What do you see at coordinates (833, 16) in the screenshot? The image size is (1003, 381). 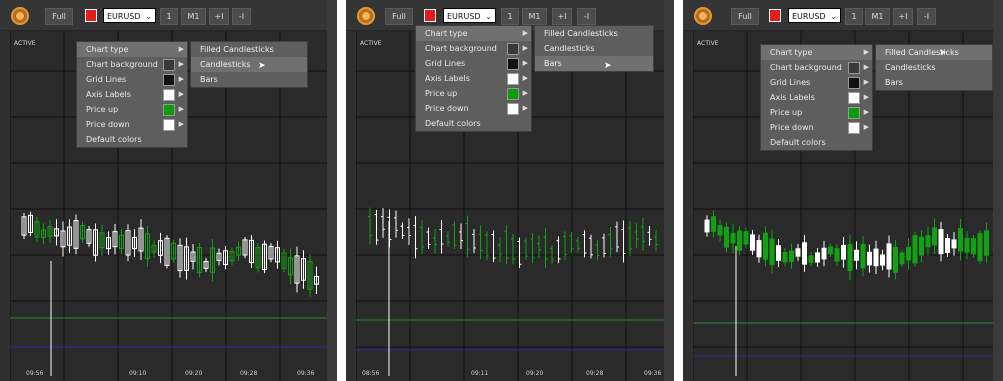 I see `chevron-down-icon: ⌄` at bounding box center [833, 16].